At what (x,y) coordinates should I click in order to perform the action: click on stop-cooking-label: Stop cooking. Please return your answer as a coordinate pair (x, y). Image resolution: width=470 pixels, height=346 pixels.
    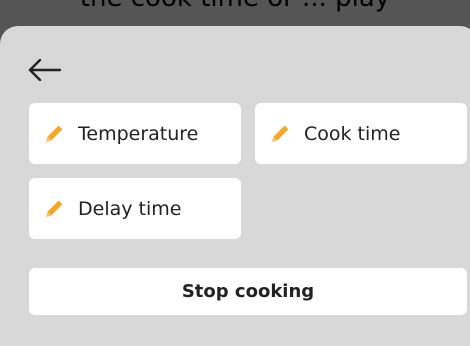
    Looking at the image, I should click on (248, 291).